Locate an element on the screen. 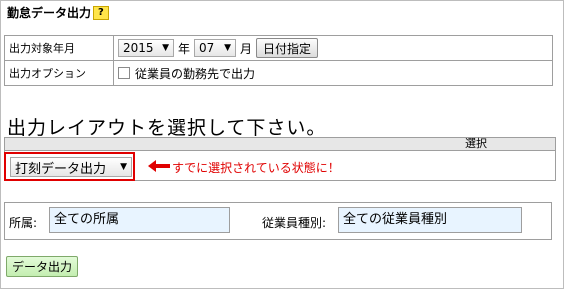 This screenshot has width=564, height=289. employee-type-field: 全ての従業員種別 is located at coordinates (430, 220).